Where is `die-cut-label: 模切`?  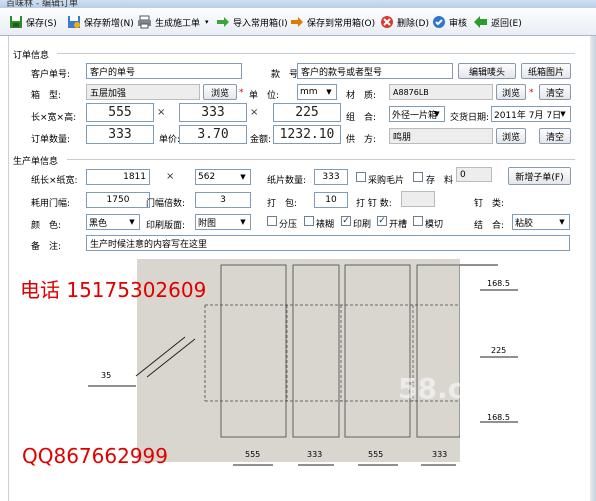
die-cut-label: 模切 is located at coordinates (434, 225).